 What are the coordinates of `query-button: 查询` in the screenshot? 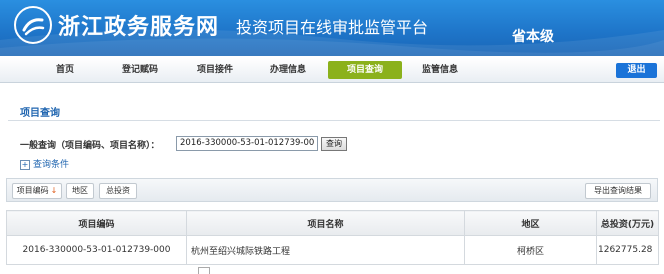 It's located at (334, 144).